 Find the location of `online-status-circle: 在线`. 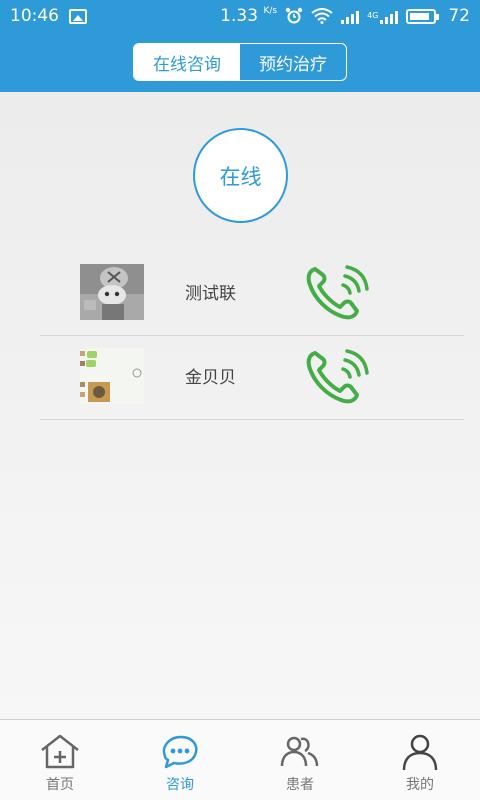

online-status-circle: 在线 is located at coordinates (240, 175).